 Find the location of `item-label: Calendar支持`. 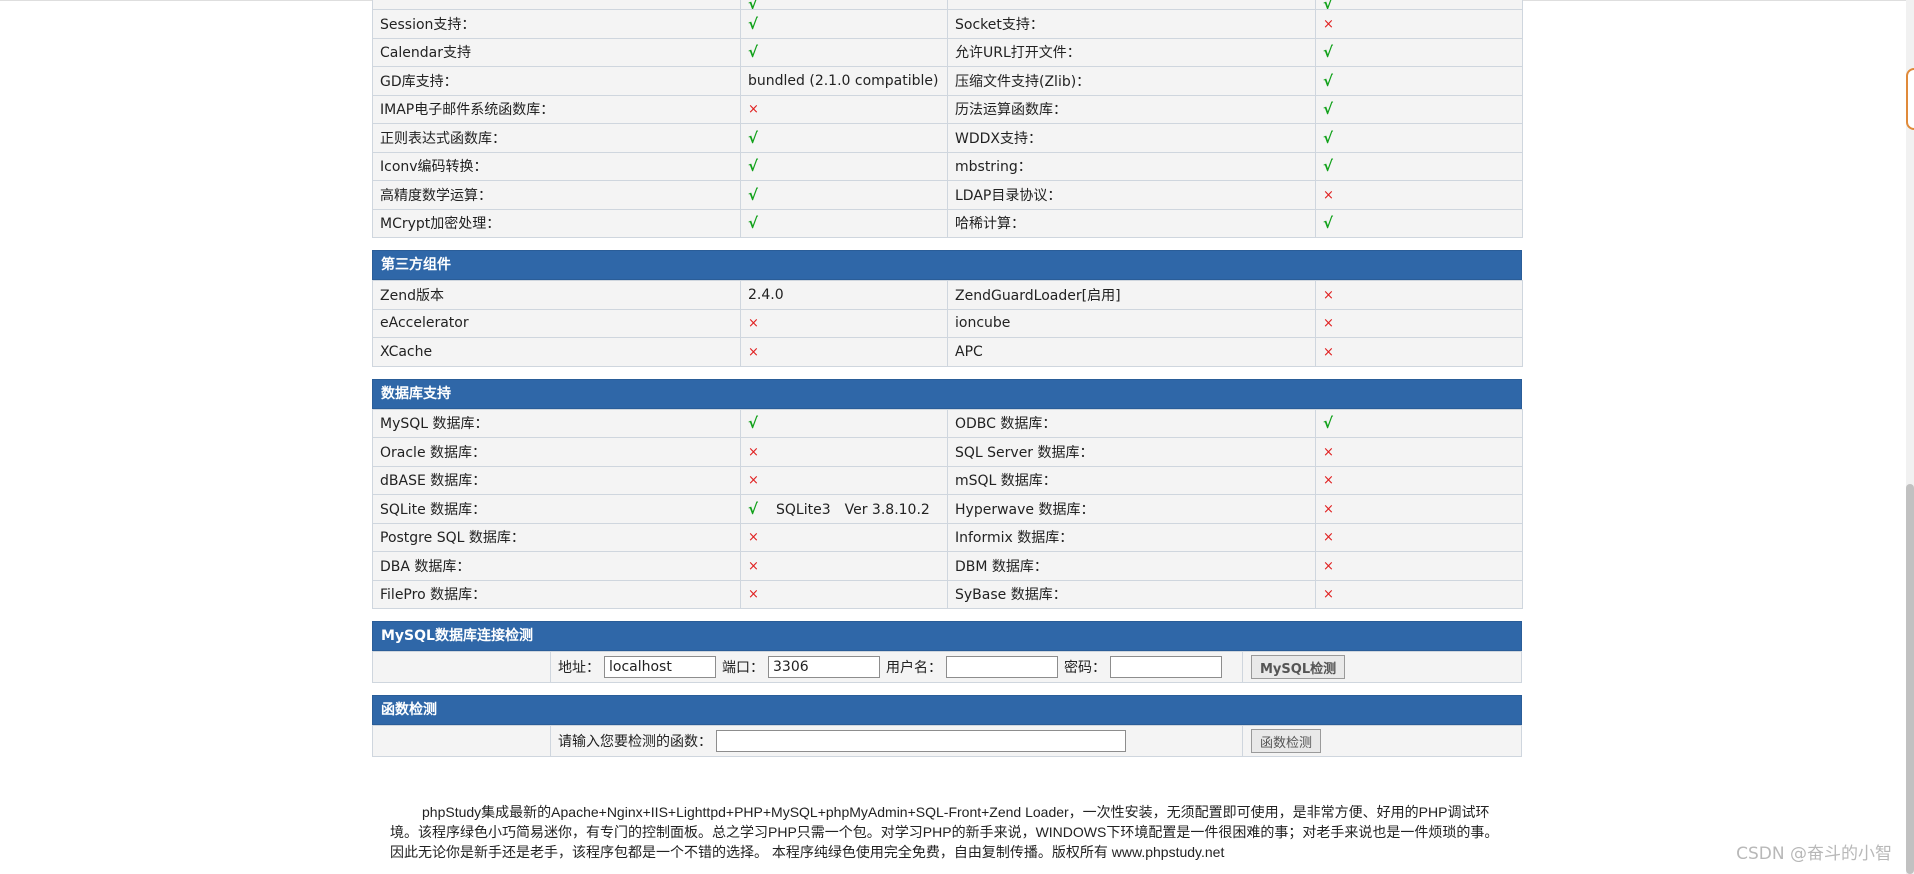

item-label: Calendar支持 is located at coordinates (556, 52).